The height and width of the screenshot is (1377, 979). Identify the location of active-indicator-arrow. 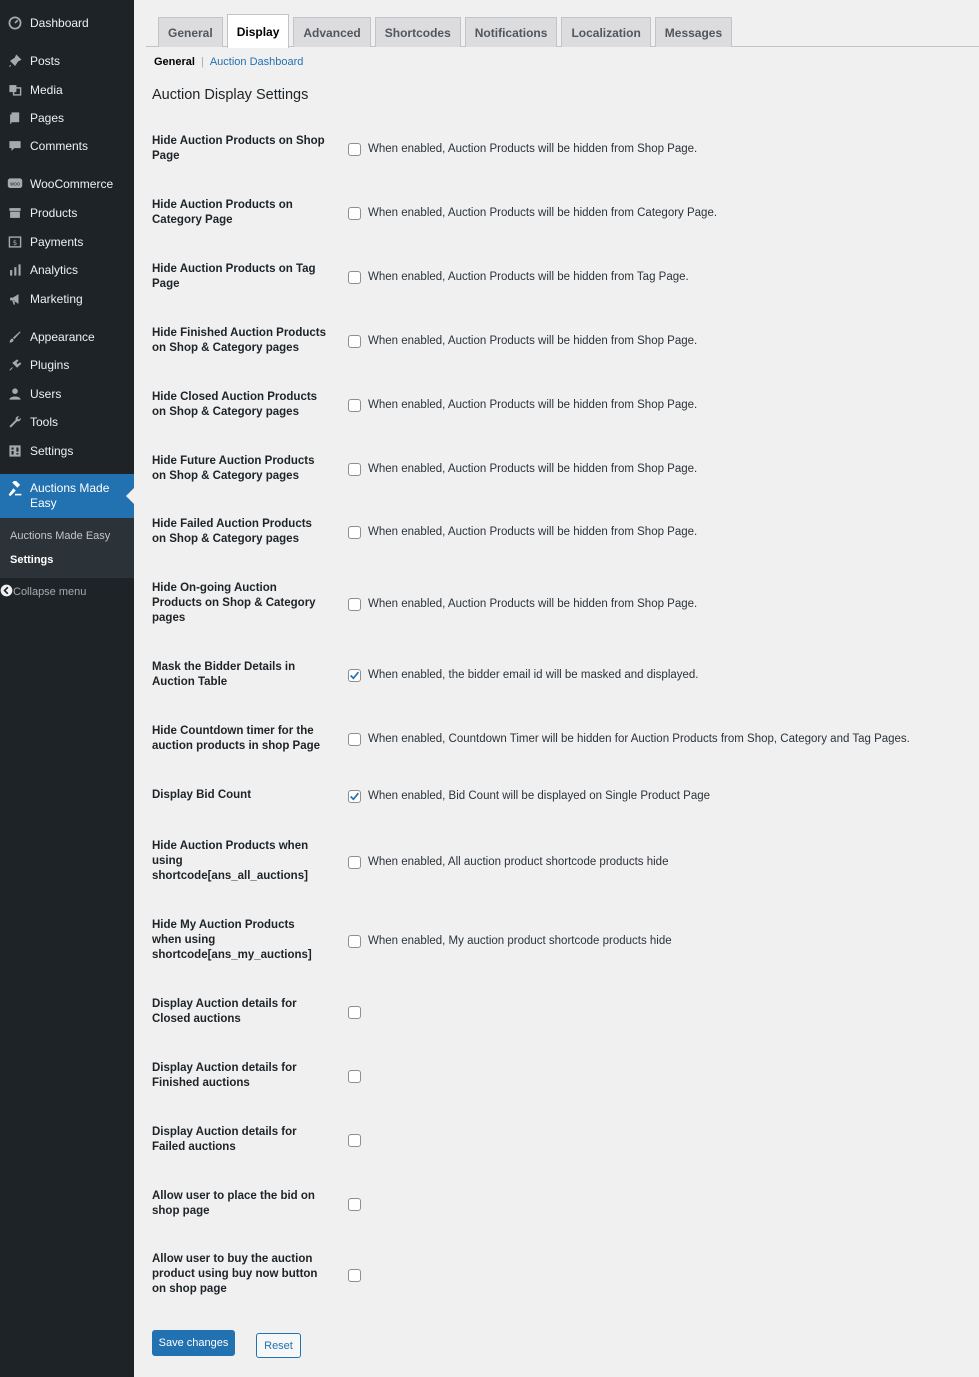
(130, 496).